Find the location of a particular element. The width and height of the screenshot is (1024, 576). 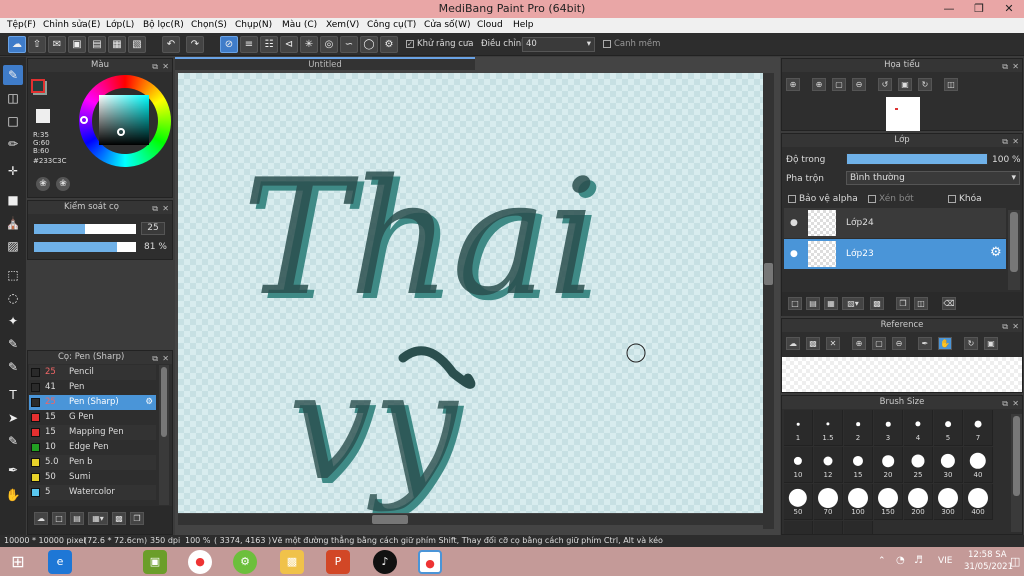

filmstrip-icon: ▧ is located at coordinates (137, 44).